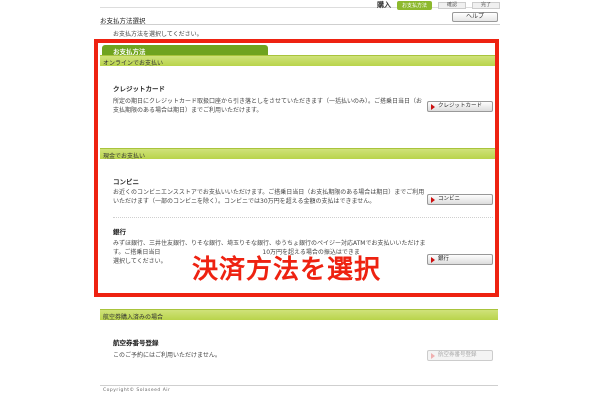 This screenshot has width=600, height=400. Describe the element at coordinates (414, 5) in the screenshot. I see `step-current: お支払方法` at that location.